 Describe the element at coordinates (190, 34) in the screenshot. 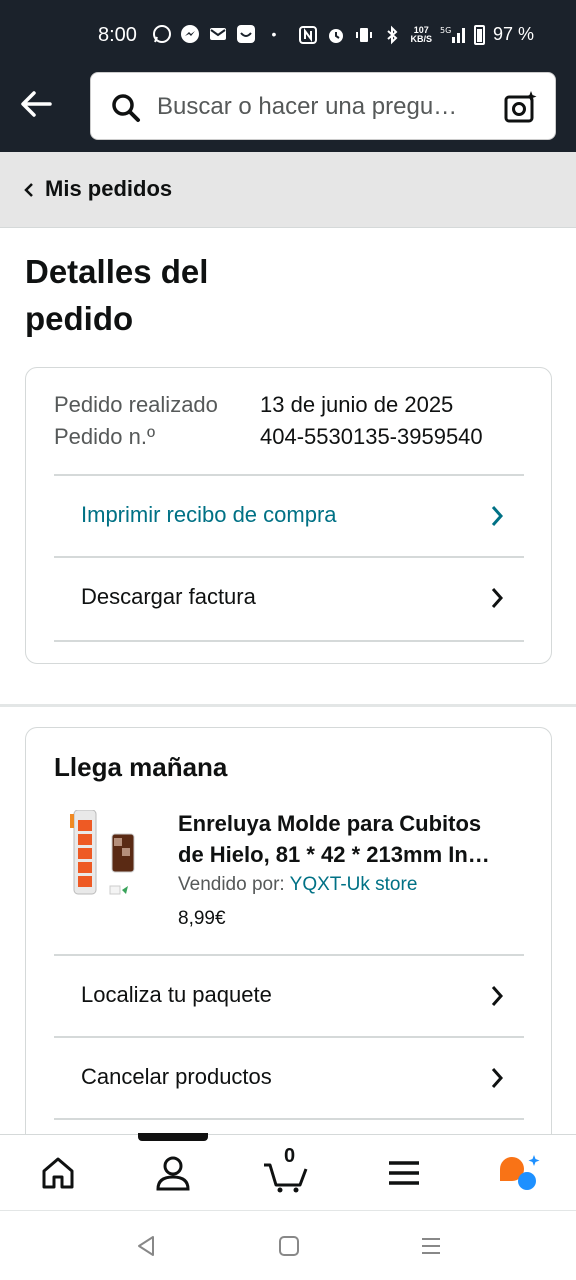

I see `messenger-icon` at that location.